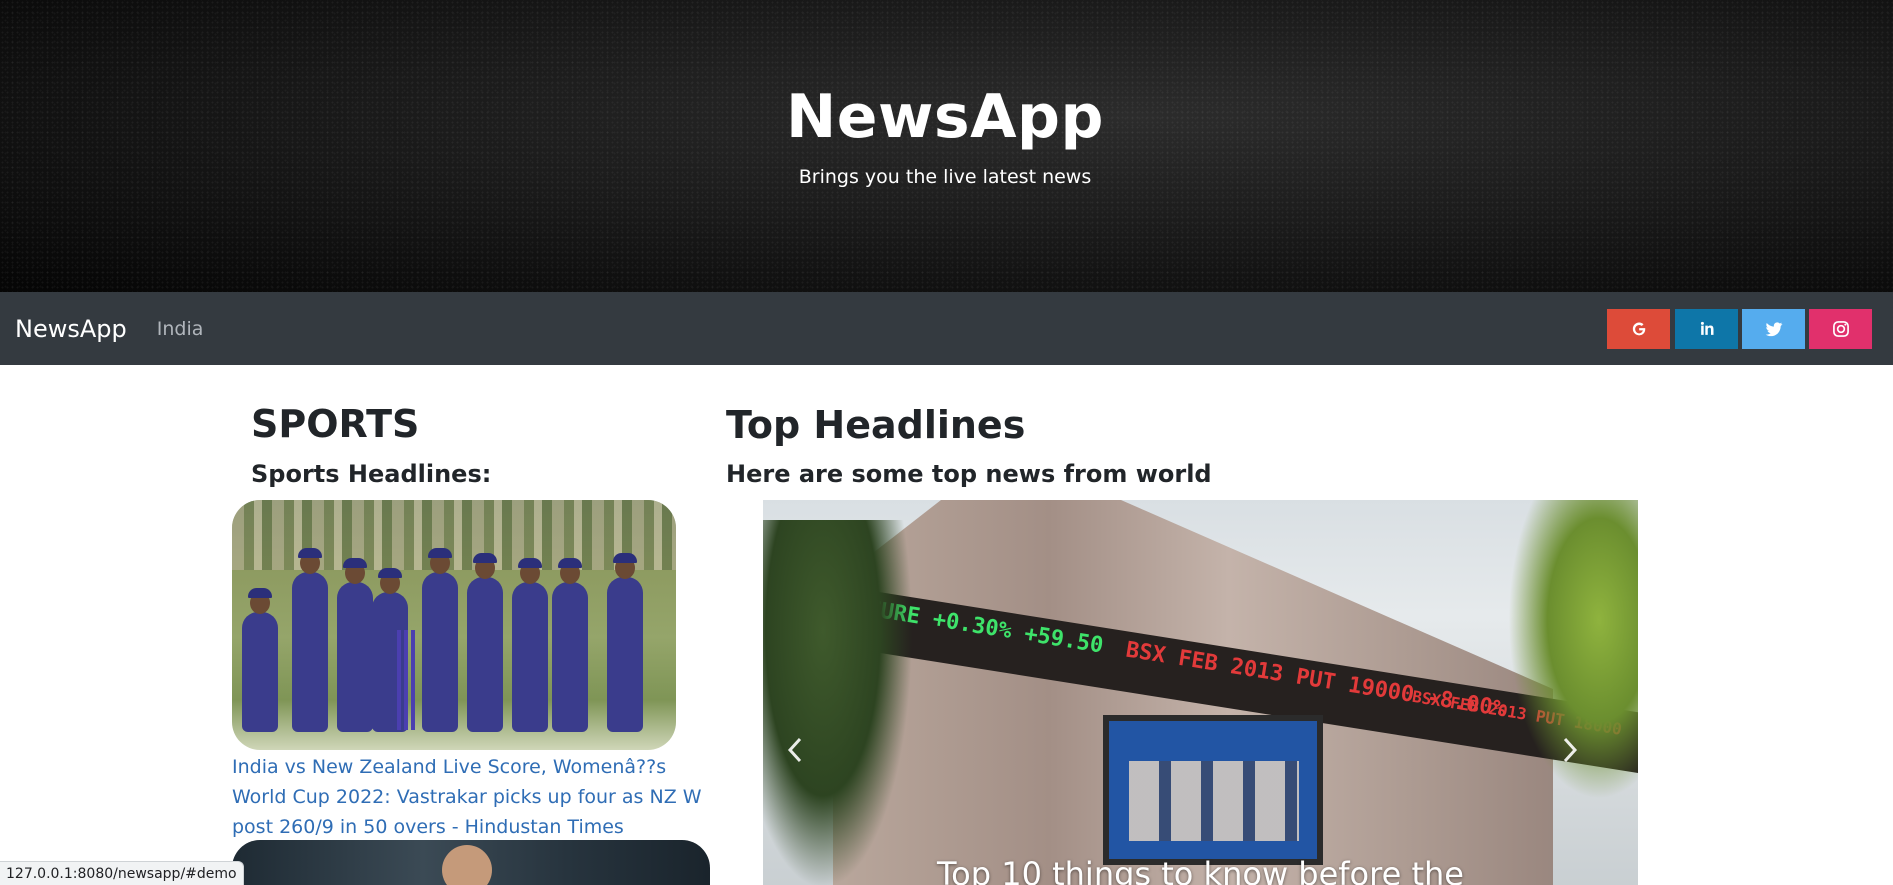  I want to click on sports-subtitle: Sports Headlines:, so click(371, 474).